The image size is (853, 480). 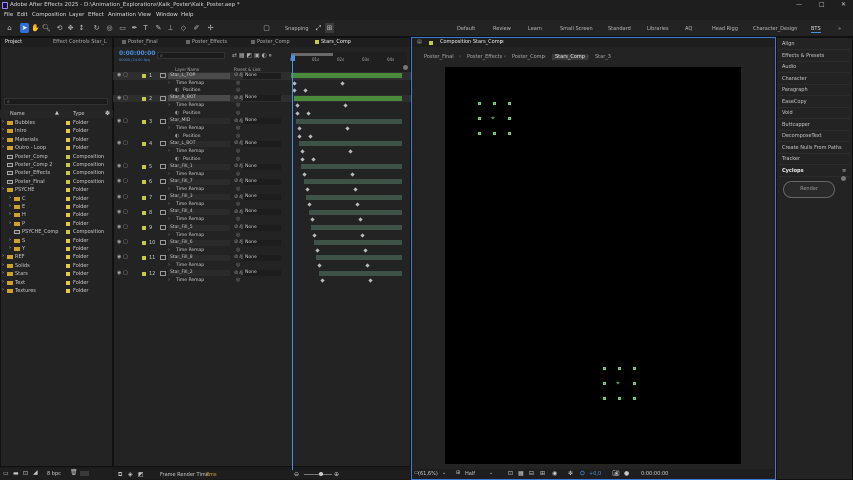 What do you see at coordinates (199, 75) in the screenshot?
I see `layer-name: Star_L_TOP` at bounding box center [199, 75].